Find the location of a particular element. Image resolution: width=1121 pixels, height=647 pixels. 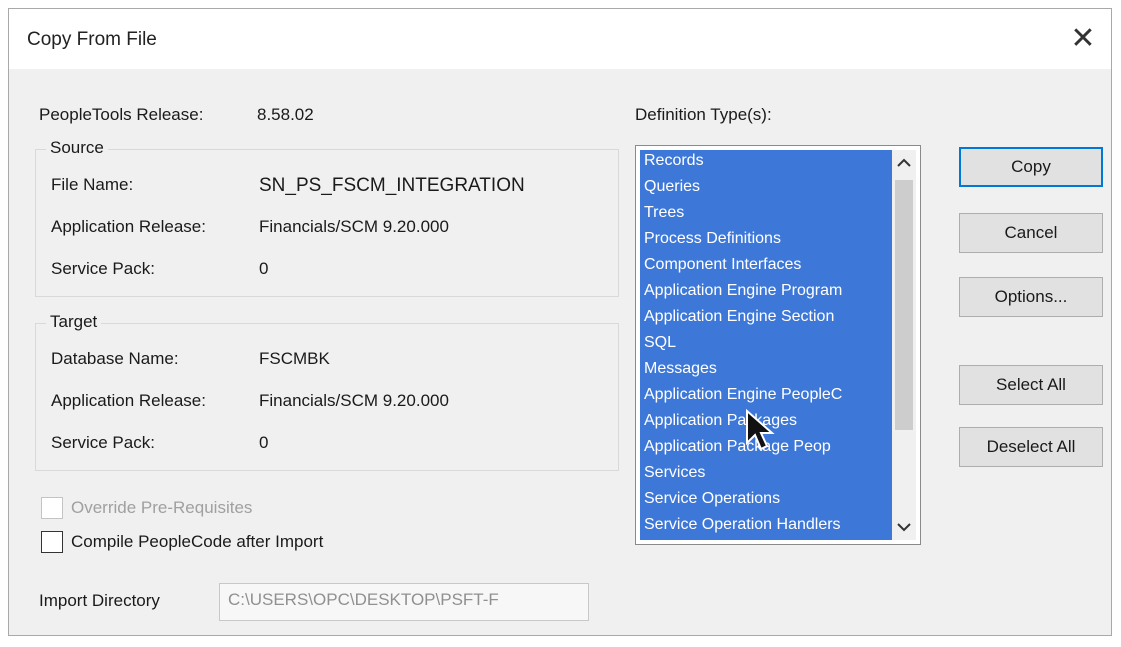

target-service-pack-label: Service Pack: is located at coordinates (103, 442).